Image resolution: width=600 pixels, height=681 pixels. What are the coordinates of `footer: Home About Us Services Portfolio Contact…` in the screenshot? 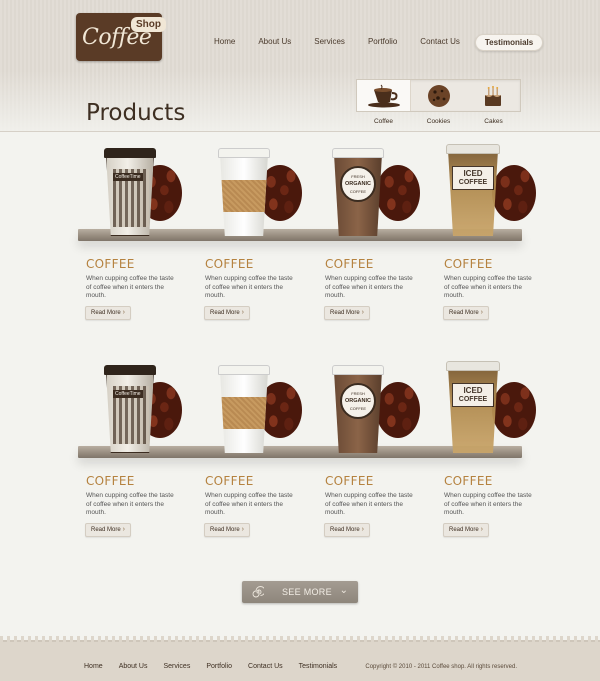 It's located at (300, 658).